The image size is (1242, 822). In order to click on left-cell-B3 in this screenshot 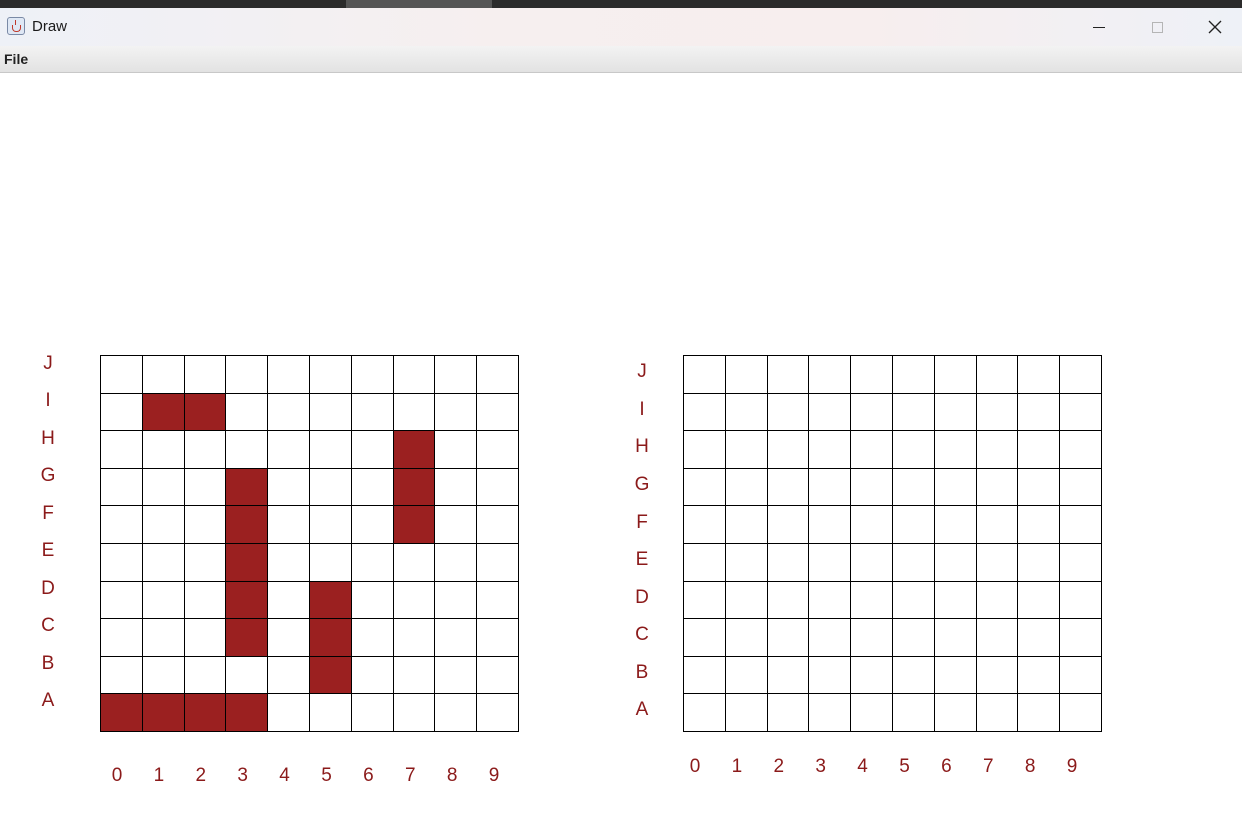, I will do `click(247, 675)`.